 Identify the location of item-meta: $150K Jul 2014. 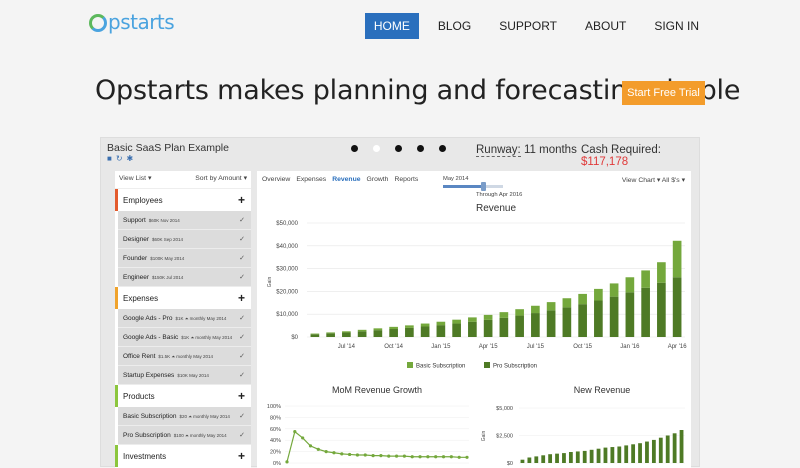
(168, 277).